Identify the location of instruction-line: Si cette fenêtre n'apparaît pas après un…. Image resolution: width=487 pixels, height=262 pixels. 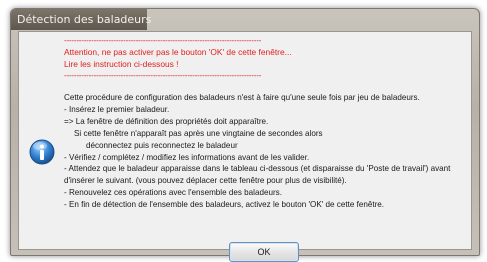
(198, 133).